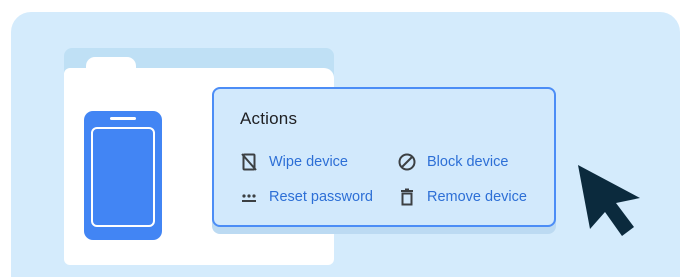 This screenshot has width=680, height=277. I want to click on remove-device-action: Remove device, so click(462, 197).